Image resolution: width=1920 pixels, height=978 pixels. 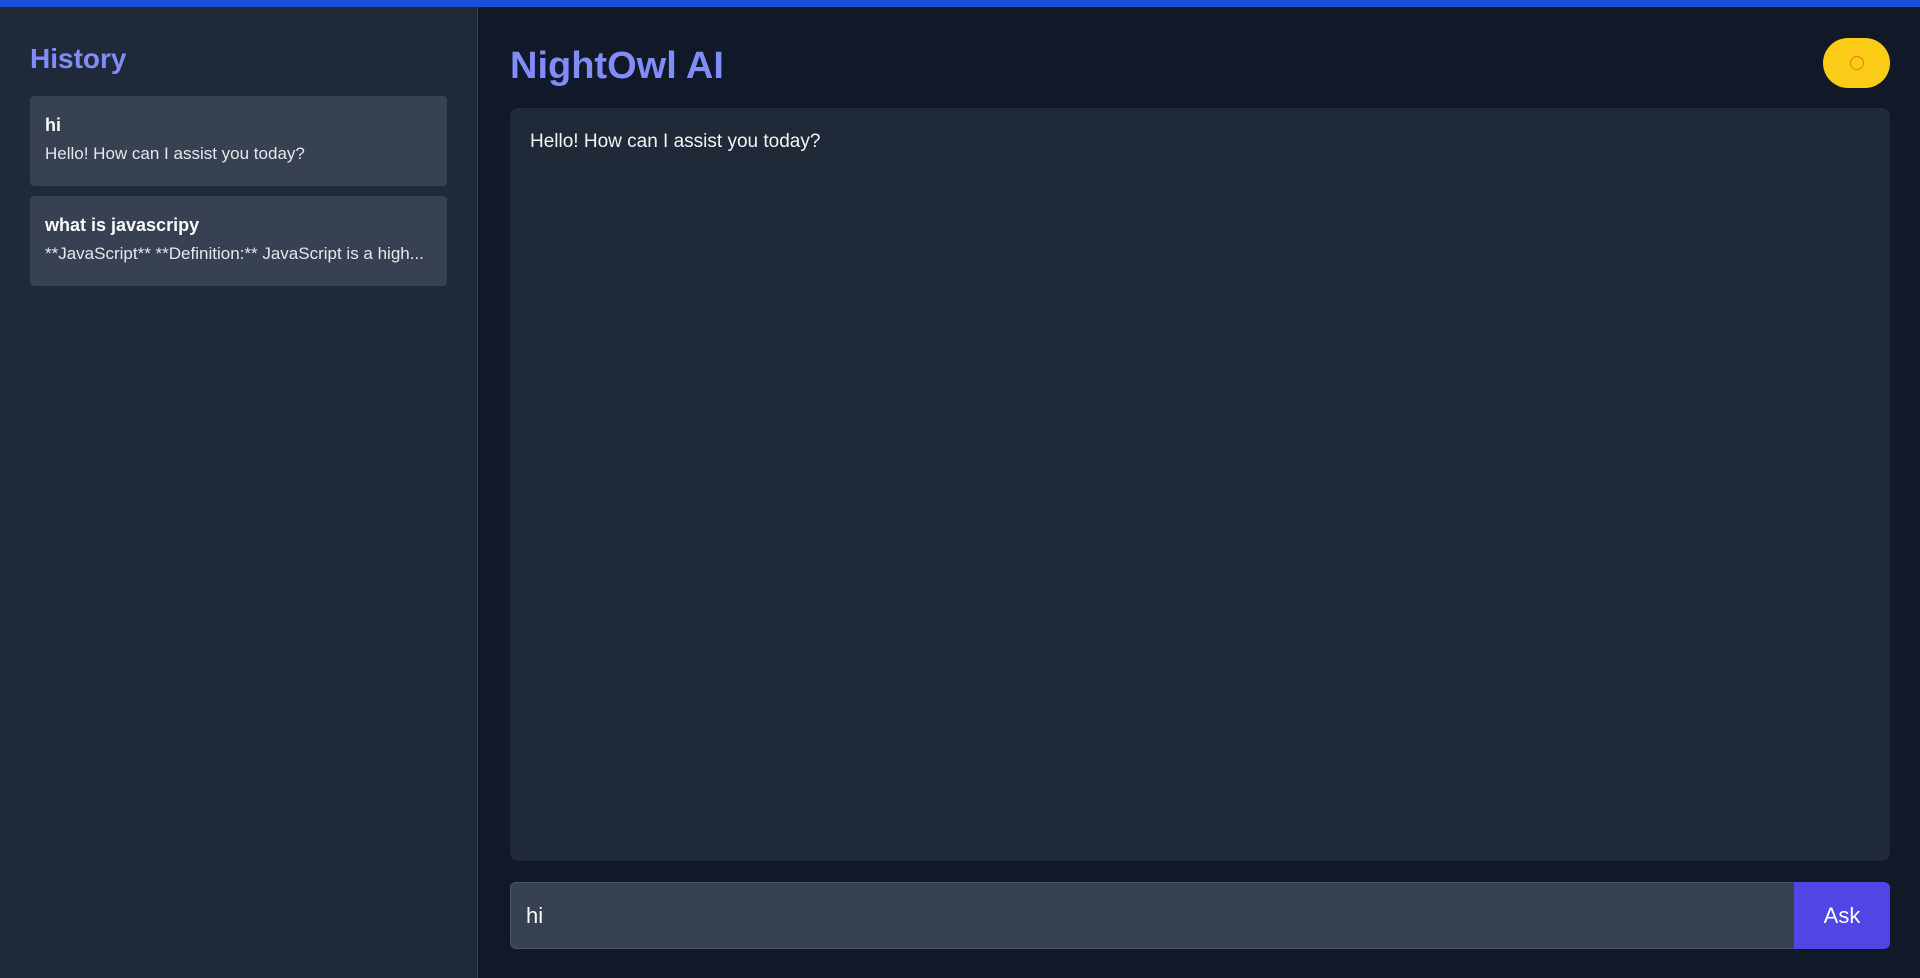 What do you see at coordinates (617, 66) in the screenshot?
I see `app-title: NightOwl AI` at bounding box center [617, 66].